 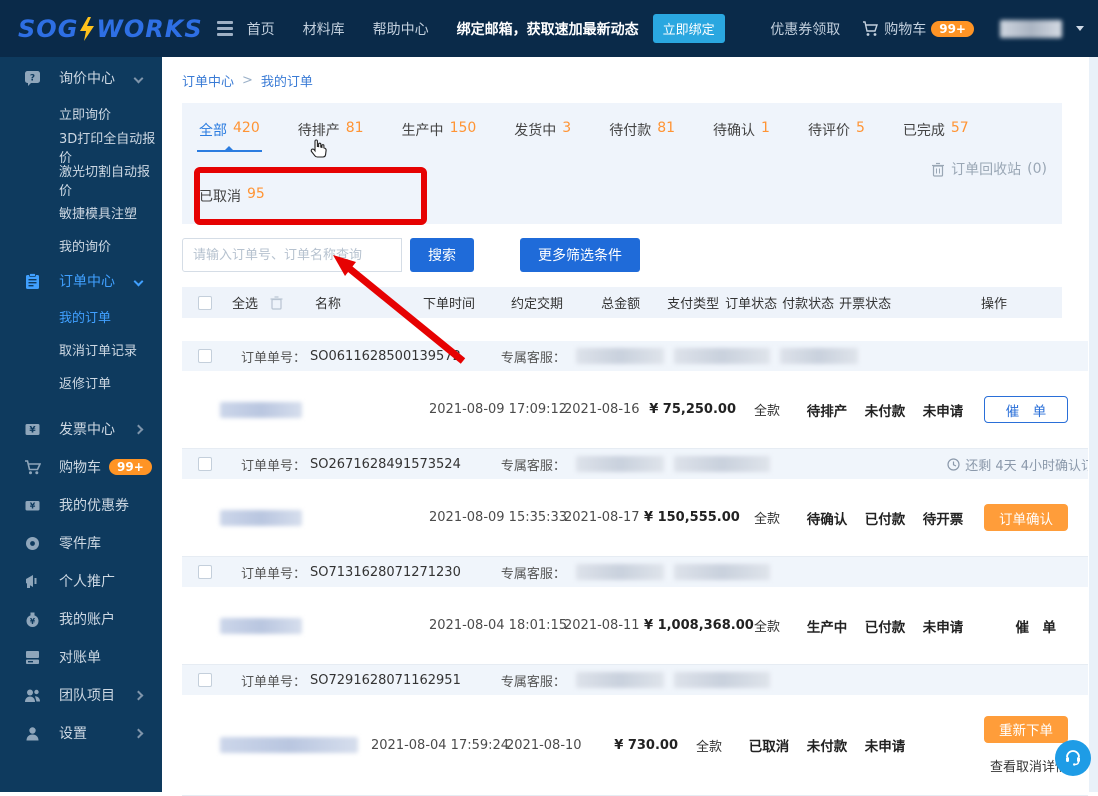 I want to click on order-no-label: 订单单号：, so click(x=273, y=572).